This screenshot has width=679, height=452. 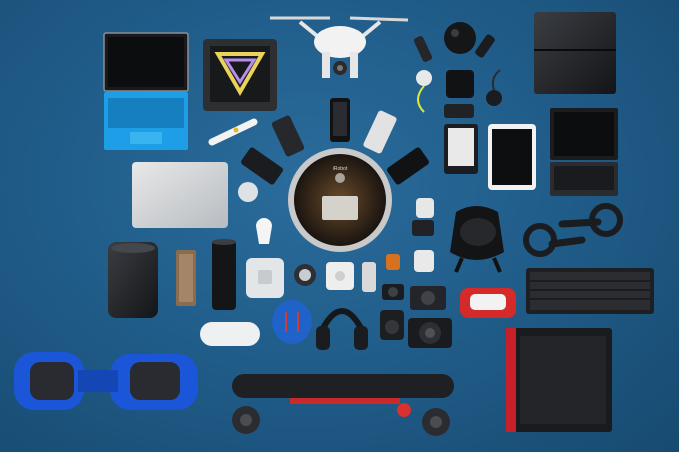 I want to click on mechanical-keyboard-icon, so click(x=590, y=291).